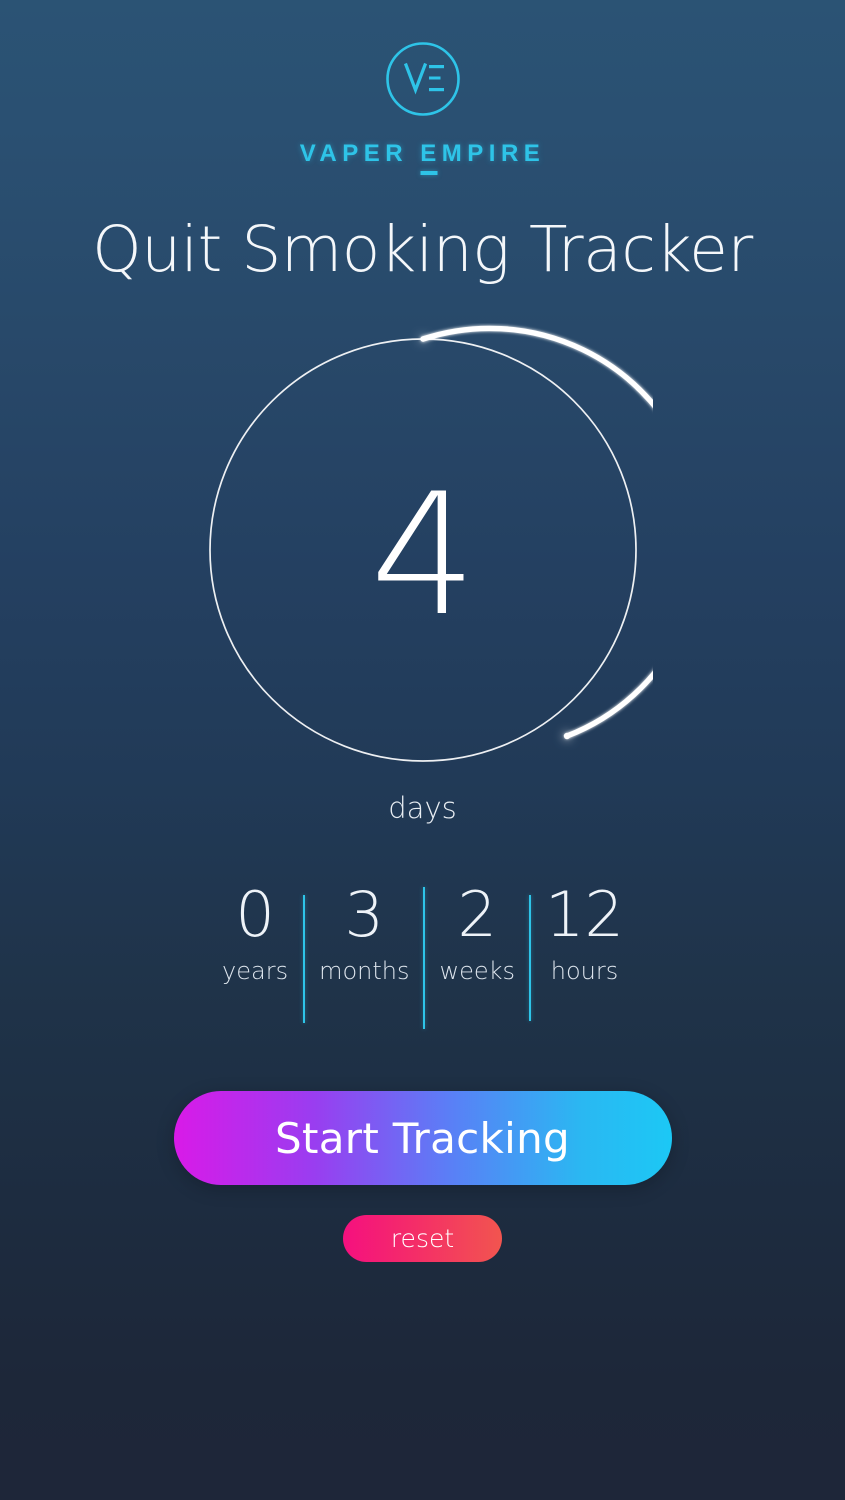 This screenshot has height=1500, width=845. What do you see at coordinates (422, 249) in the screenshot?
I see `page-title: Quit Smoking Tracker` at bounding box center [422, 249].